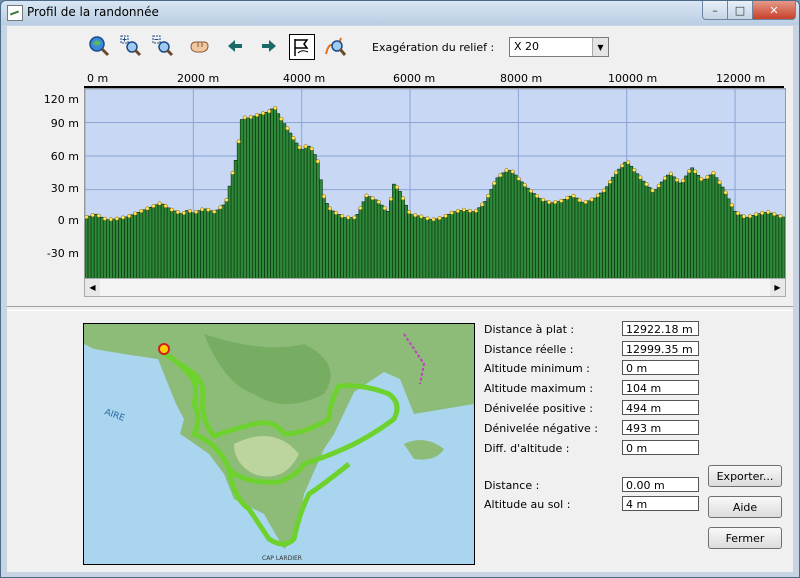 The height and width of the screenshot is (578, 800). Describe the element at coordinates (235, 46) in the screenshot. I see `previous-button` at that location.